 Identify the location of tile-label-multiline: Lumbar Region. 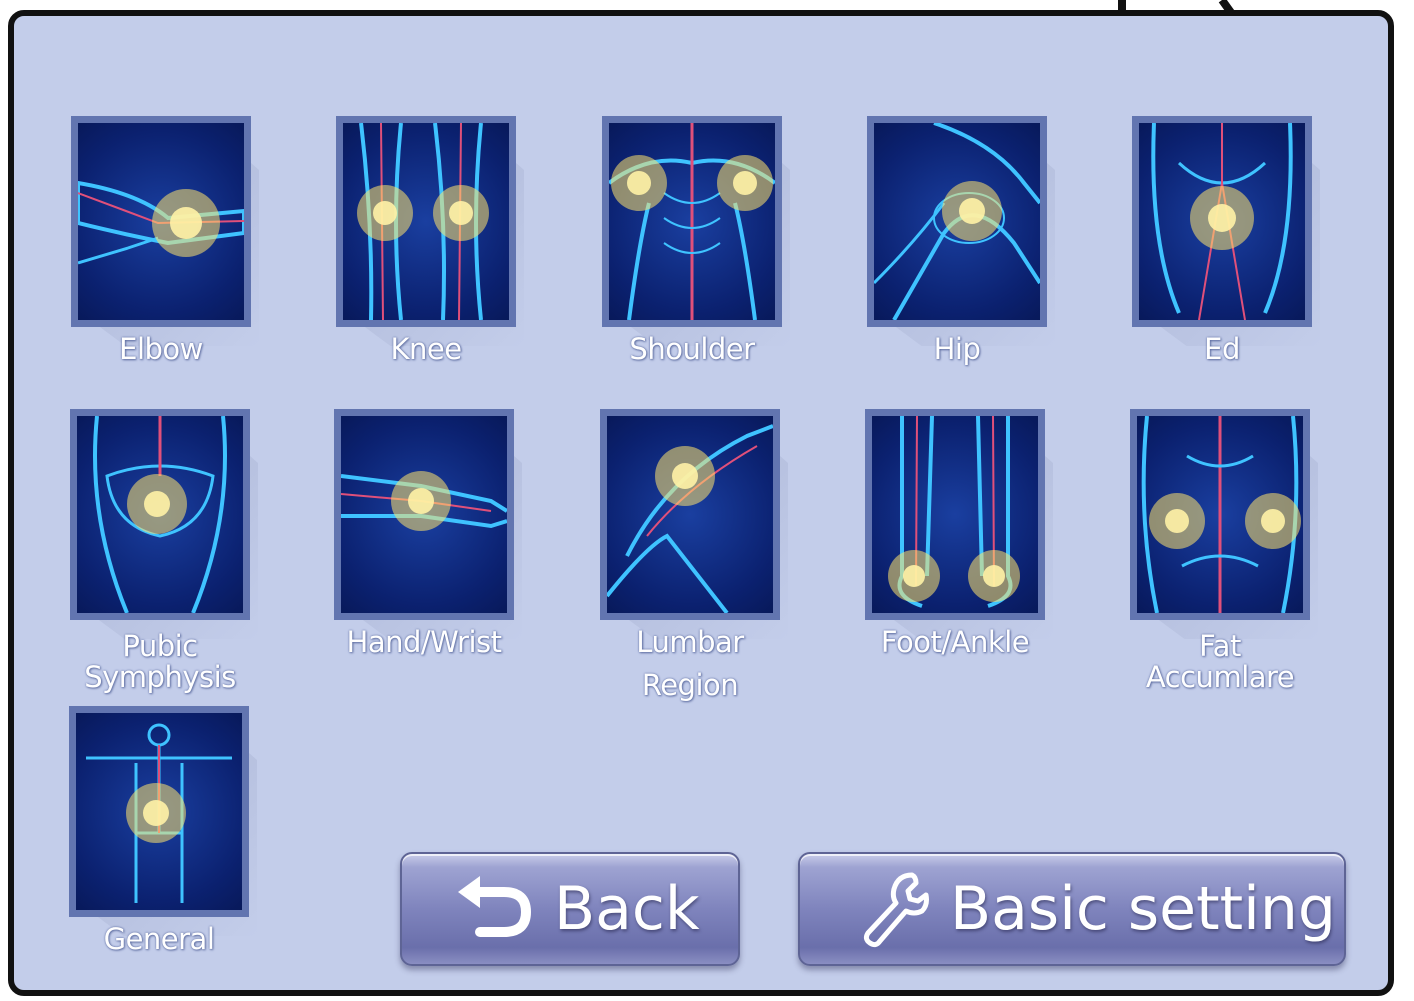
(690, 663).